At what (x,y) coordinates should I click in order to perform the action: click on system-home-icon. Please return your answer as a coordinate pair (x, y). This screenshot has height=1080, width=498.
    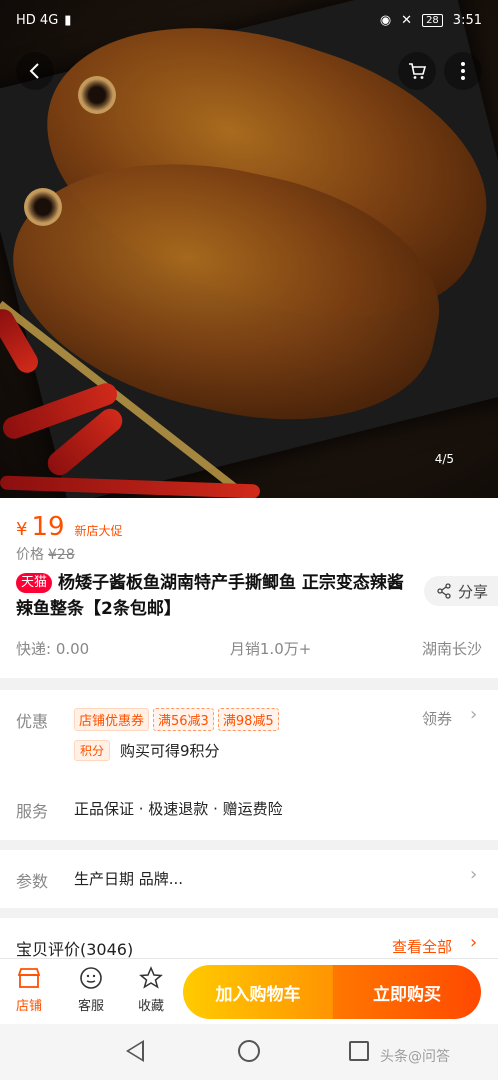
    Looking at the image, I should click on (249, 1051).